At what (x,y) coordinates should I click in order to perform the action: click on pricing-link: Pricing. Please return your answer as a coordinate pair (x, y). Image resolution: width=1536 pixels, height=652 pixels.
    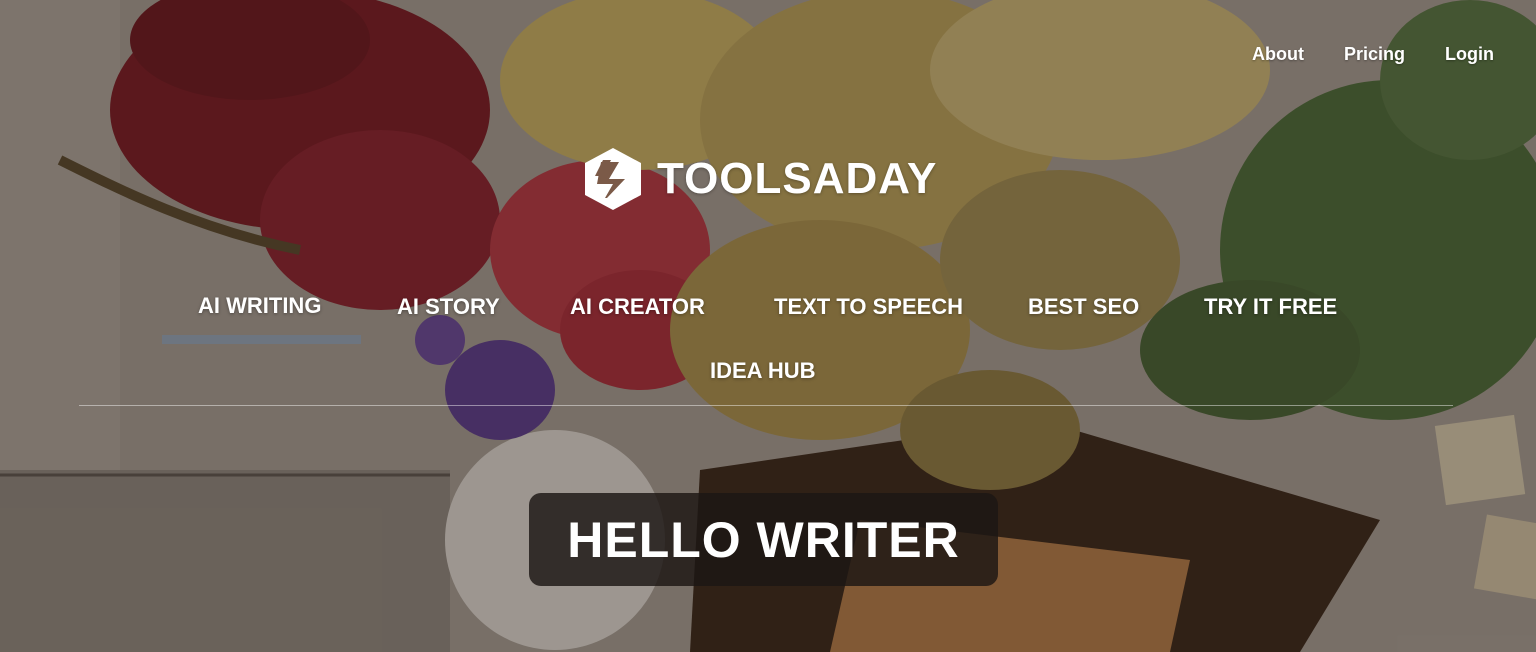
    Looking at the image, I should click on (1374, 54).